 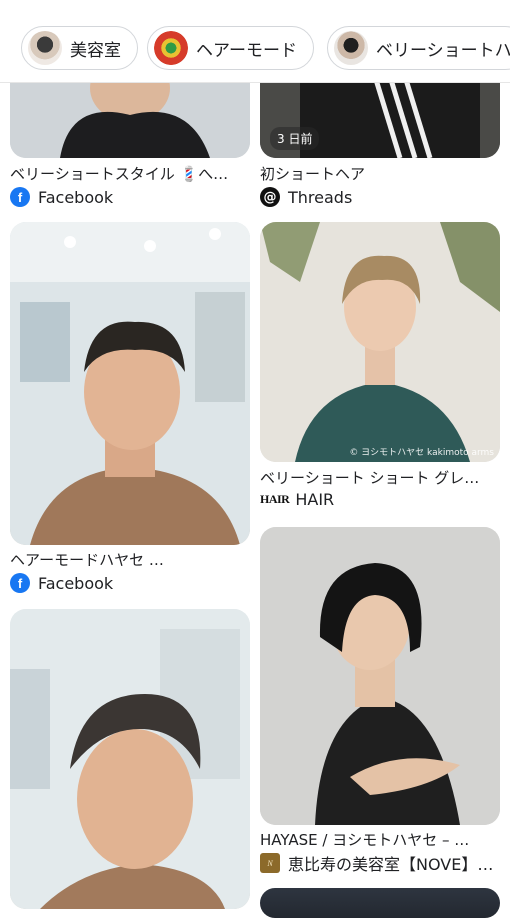 I want to click on chip-very-short: ベリーショートハ, so click(x=418, y=48).